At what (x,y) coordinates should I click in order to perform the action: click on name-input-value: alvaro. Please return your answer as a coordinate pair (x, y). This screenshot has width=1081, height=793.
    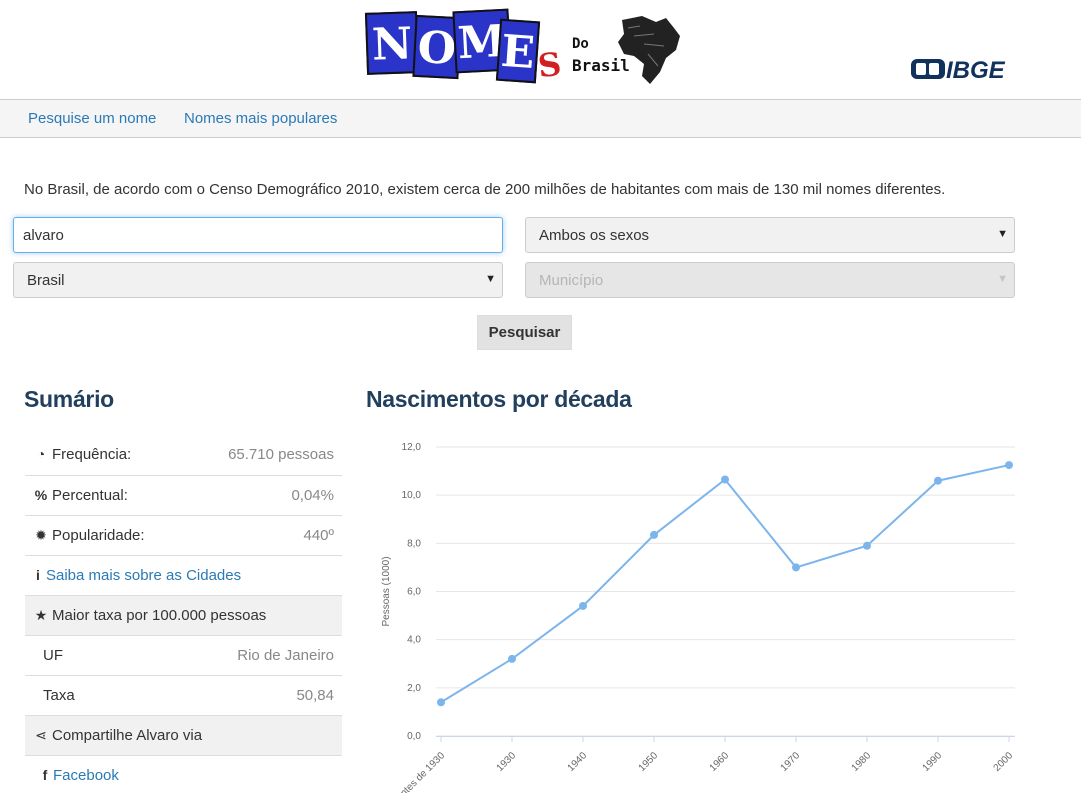
    Looking at the image, I should click on (43, 235).